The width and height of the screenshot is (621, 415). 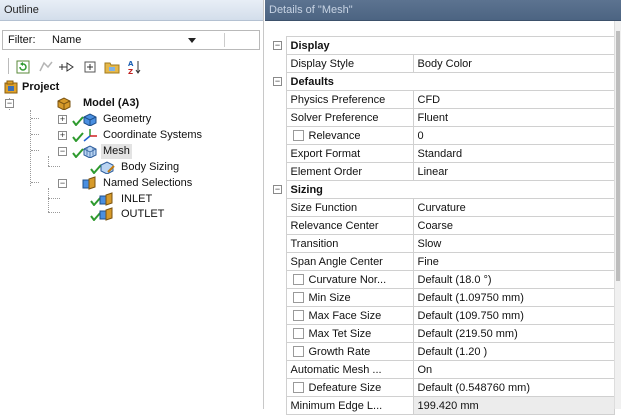 I want to click on property-row: Minimum Edge L... 199.420 mm, so click(x=443, y=405).